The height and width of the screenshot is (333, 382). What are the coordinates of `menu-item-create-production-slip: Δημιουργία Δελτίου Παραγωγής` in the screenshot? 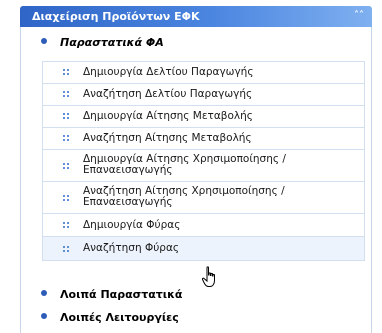 It's located at (203, 72).